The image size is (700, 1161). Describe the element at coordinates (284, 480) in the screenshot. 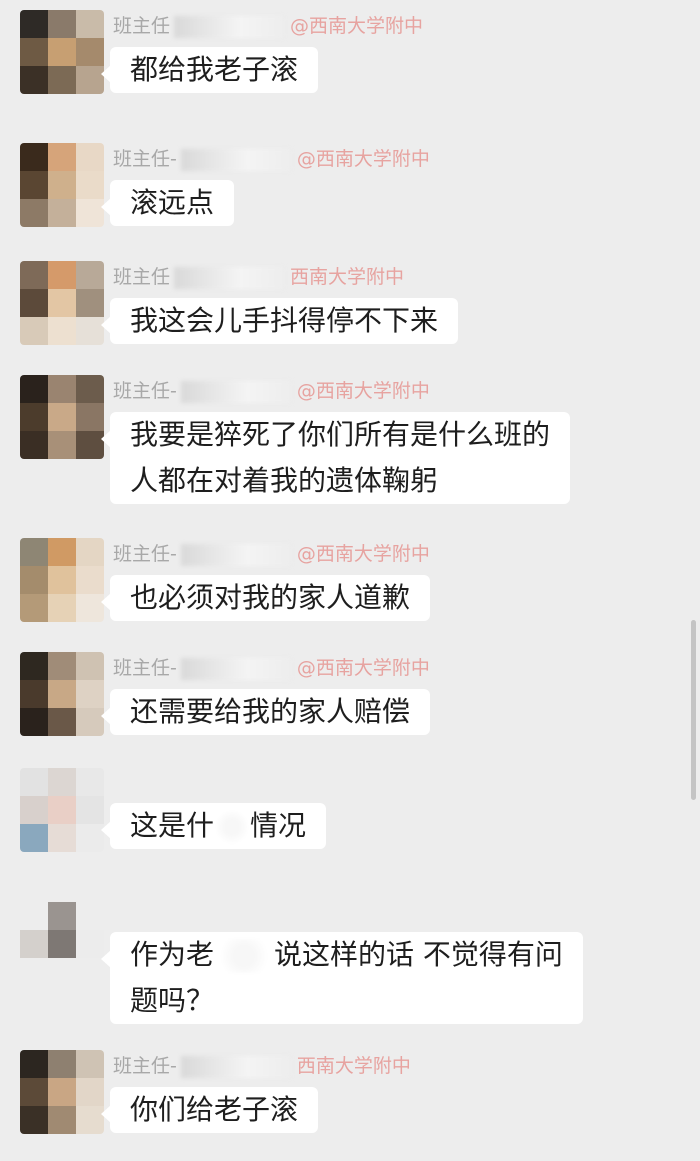

I see `message-text: 人都在对着我的遗体鞠躬` at that location.